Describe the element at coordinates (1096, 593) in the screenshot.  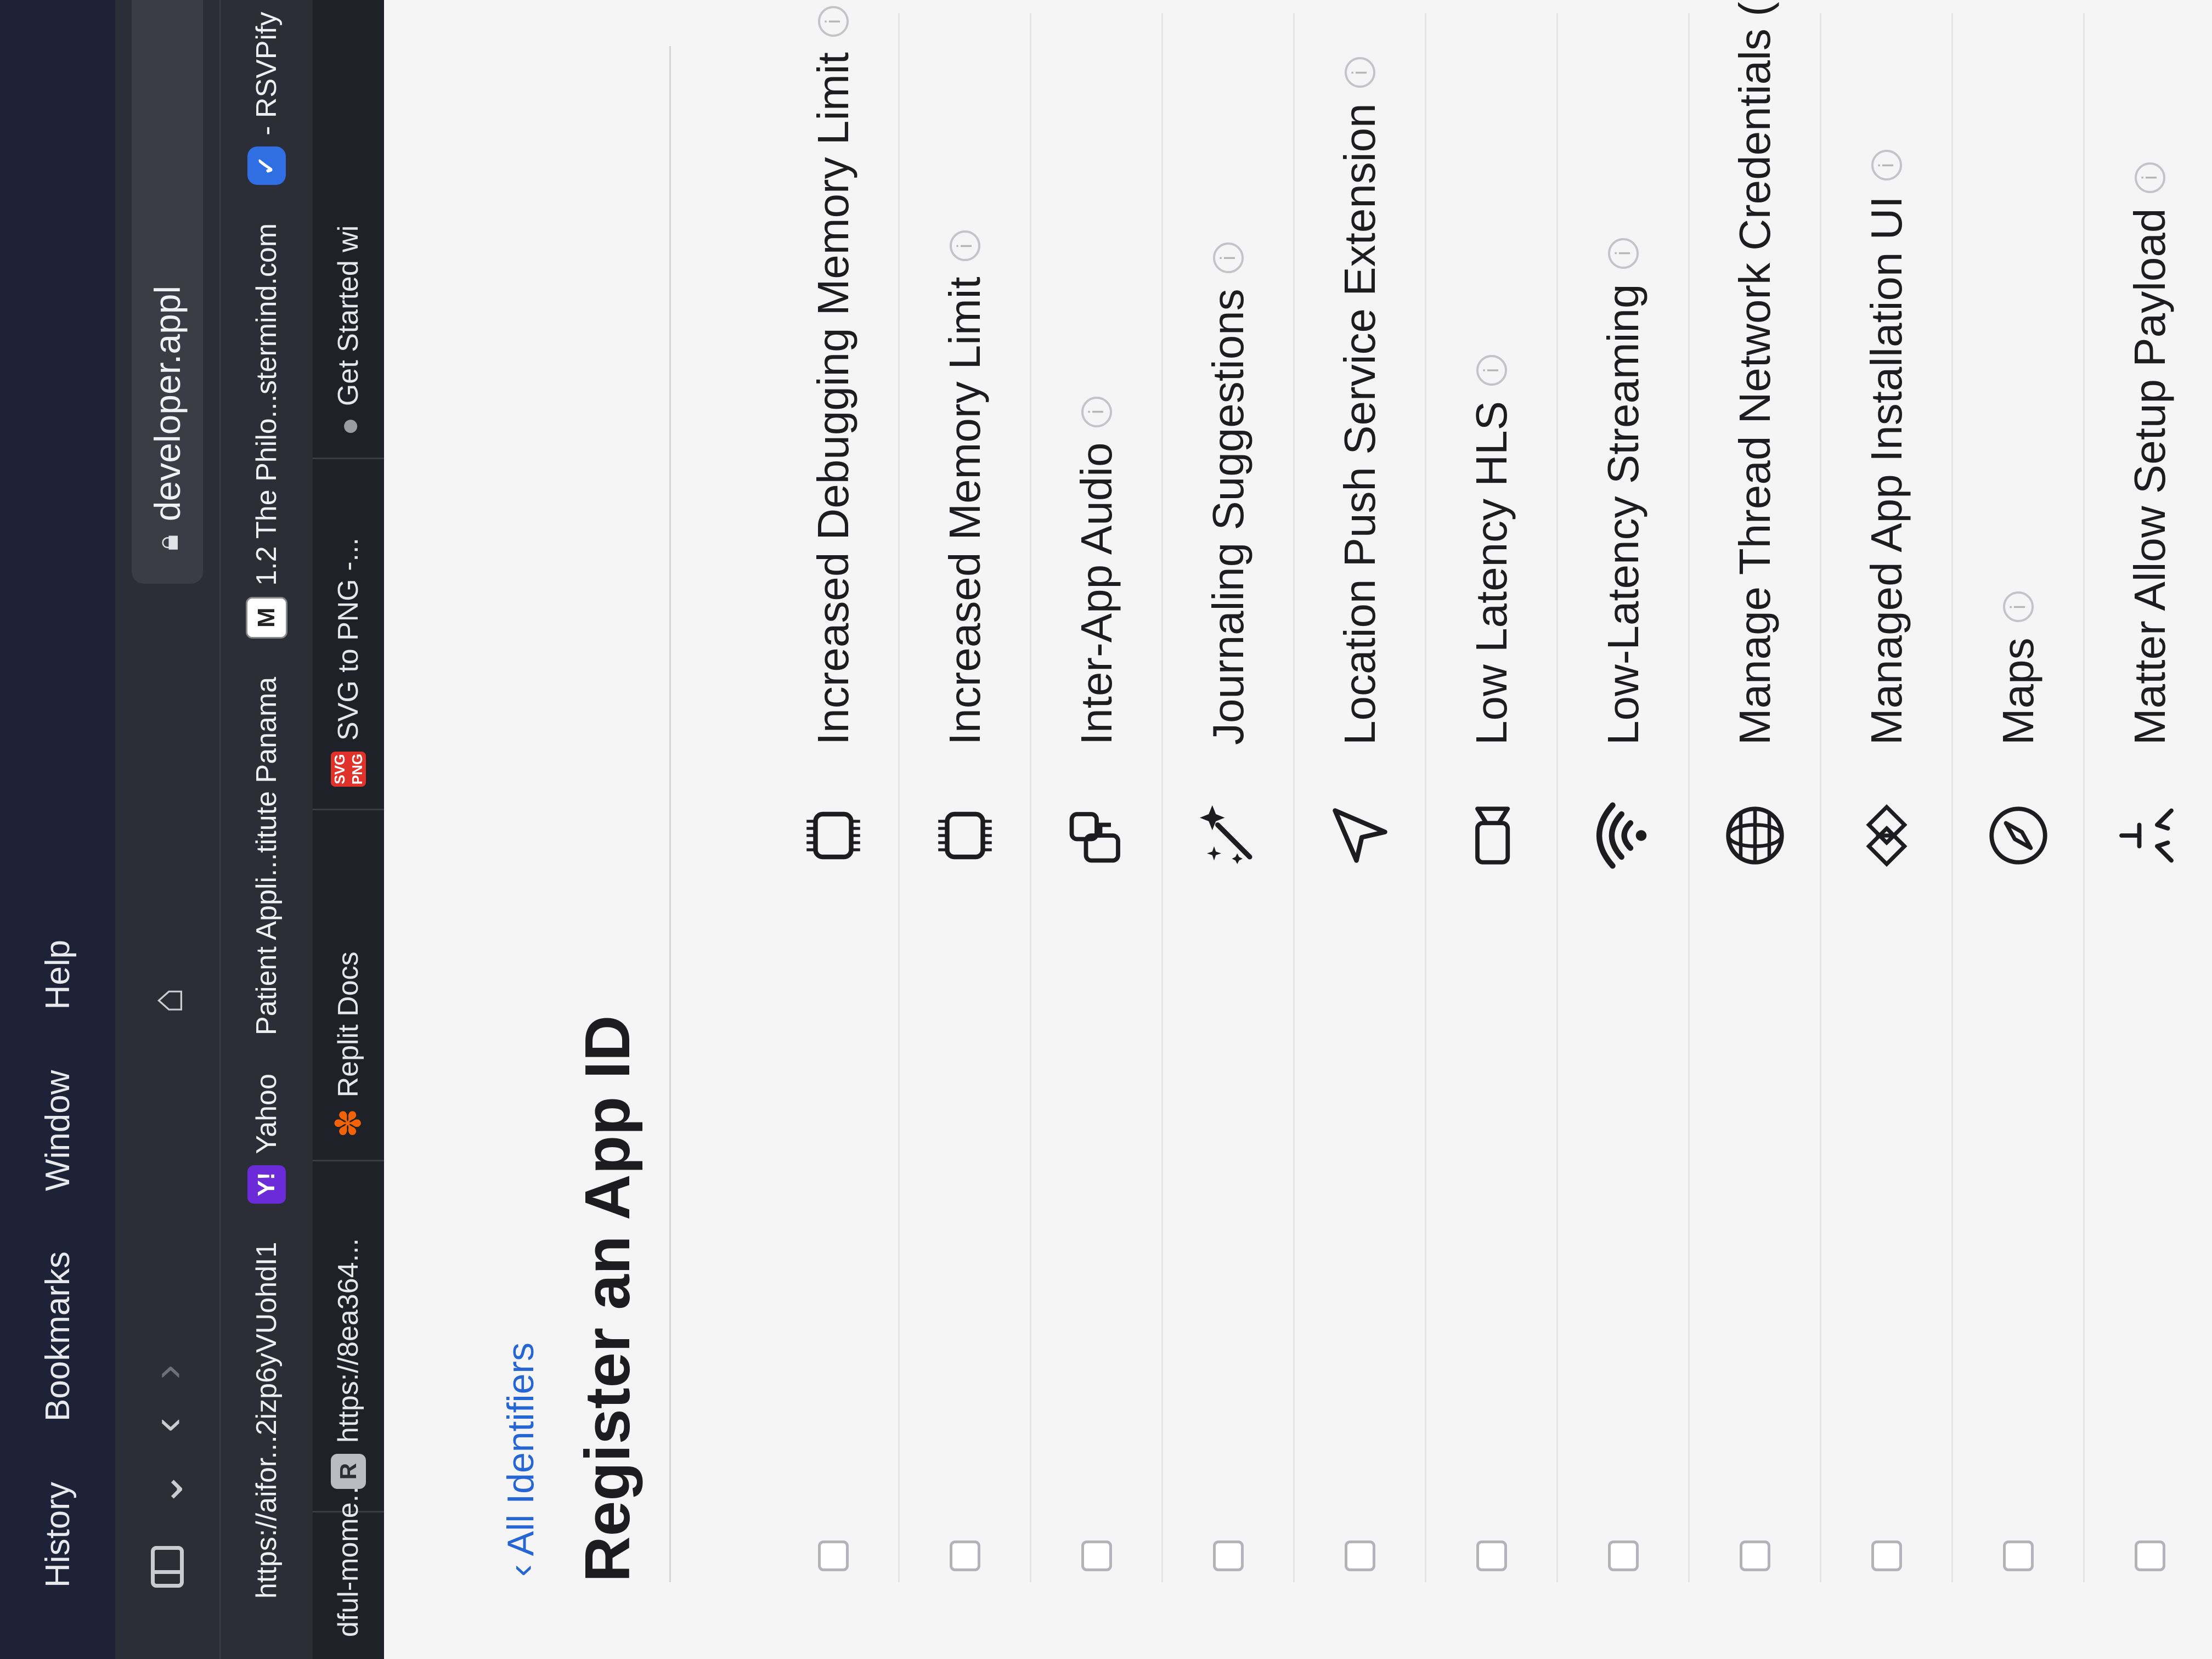
I see `capability-label: Inter-App Audio` at that location.